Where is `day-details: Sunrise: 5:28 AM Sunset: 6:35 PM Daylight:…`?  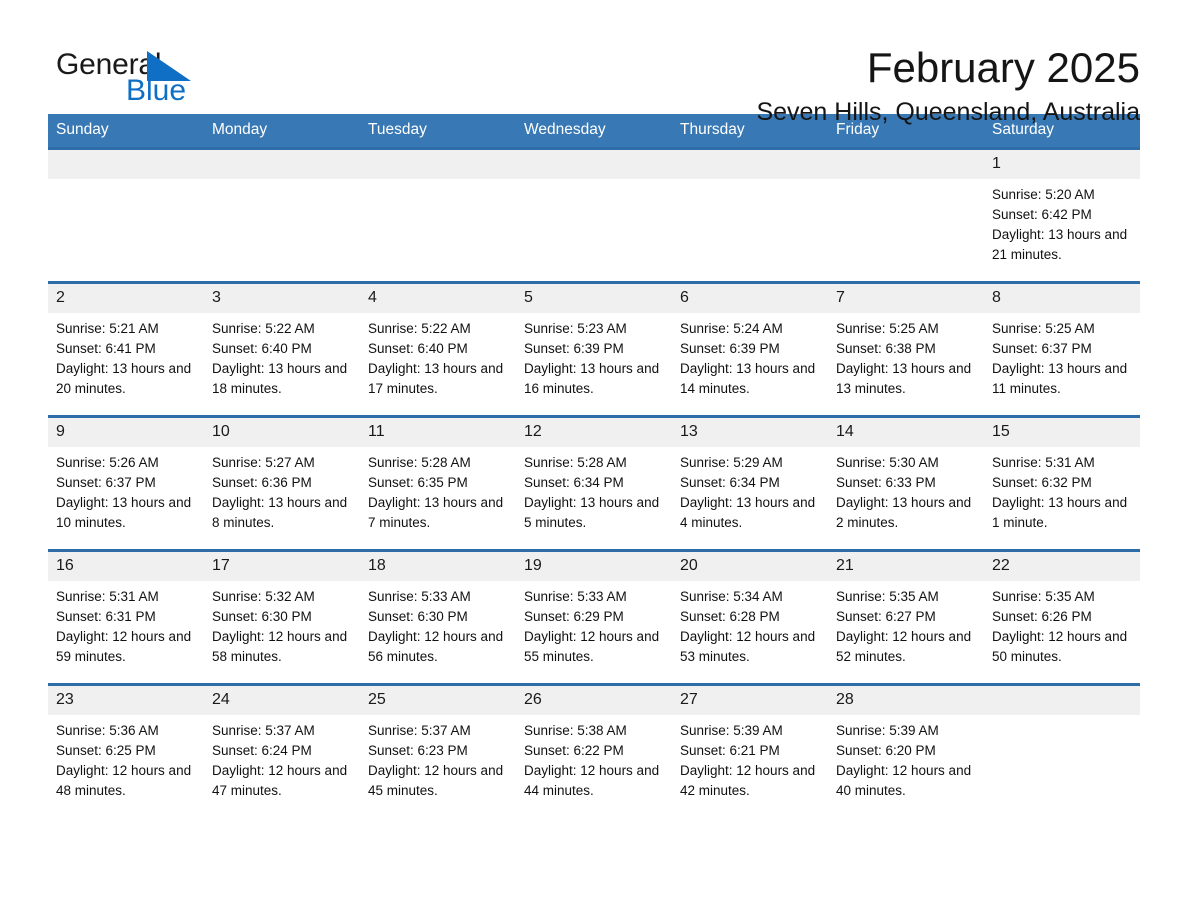
day-details: Sunrise: 5:28 AM Sunset: 6:35 PM Daylight:… is located at coordinates (438, 490).